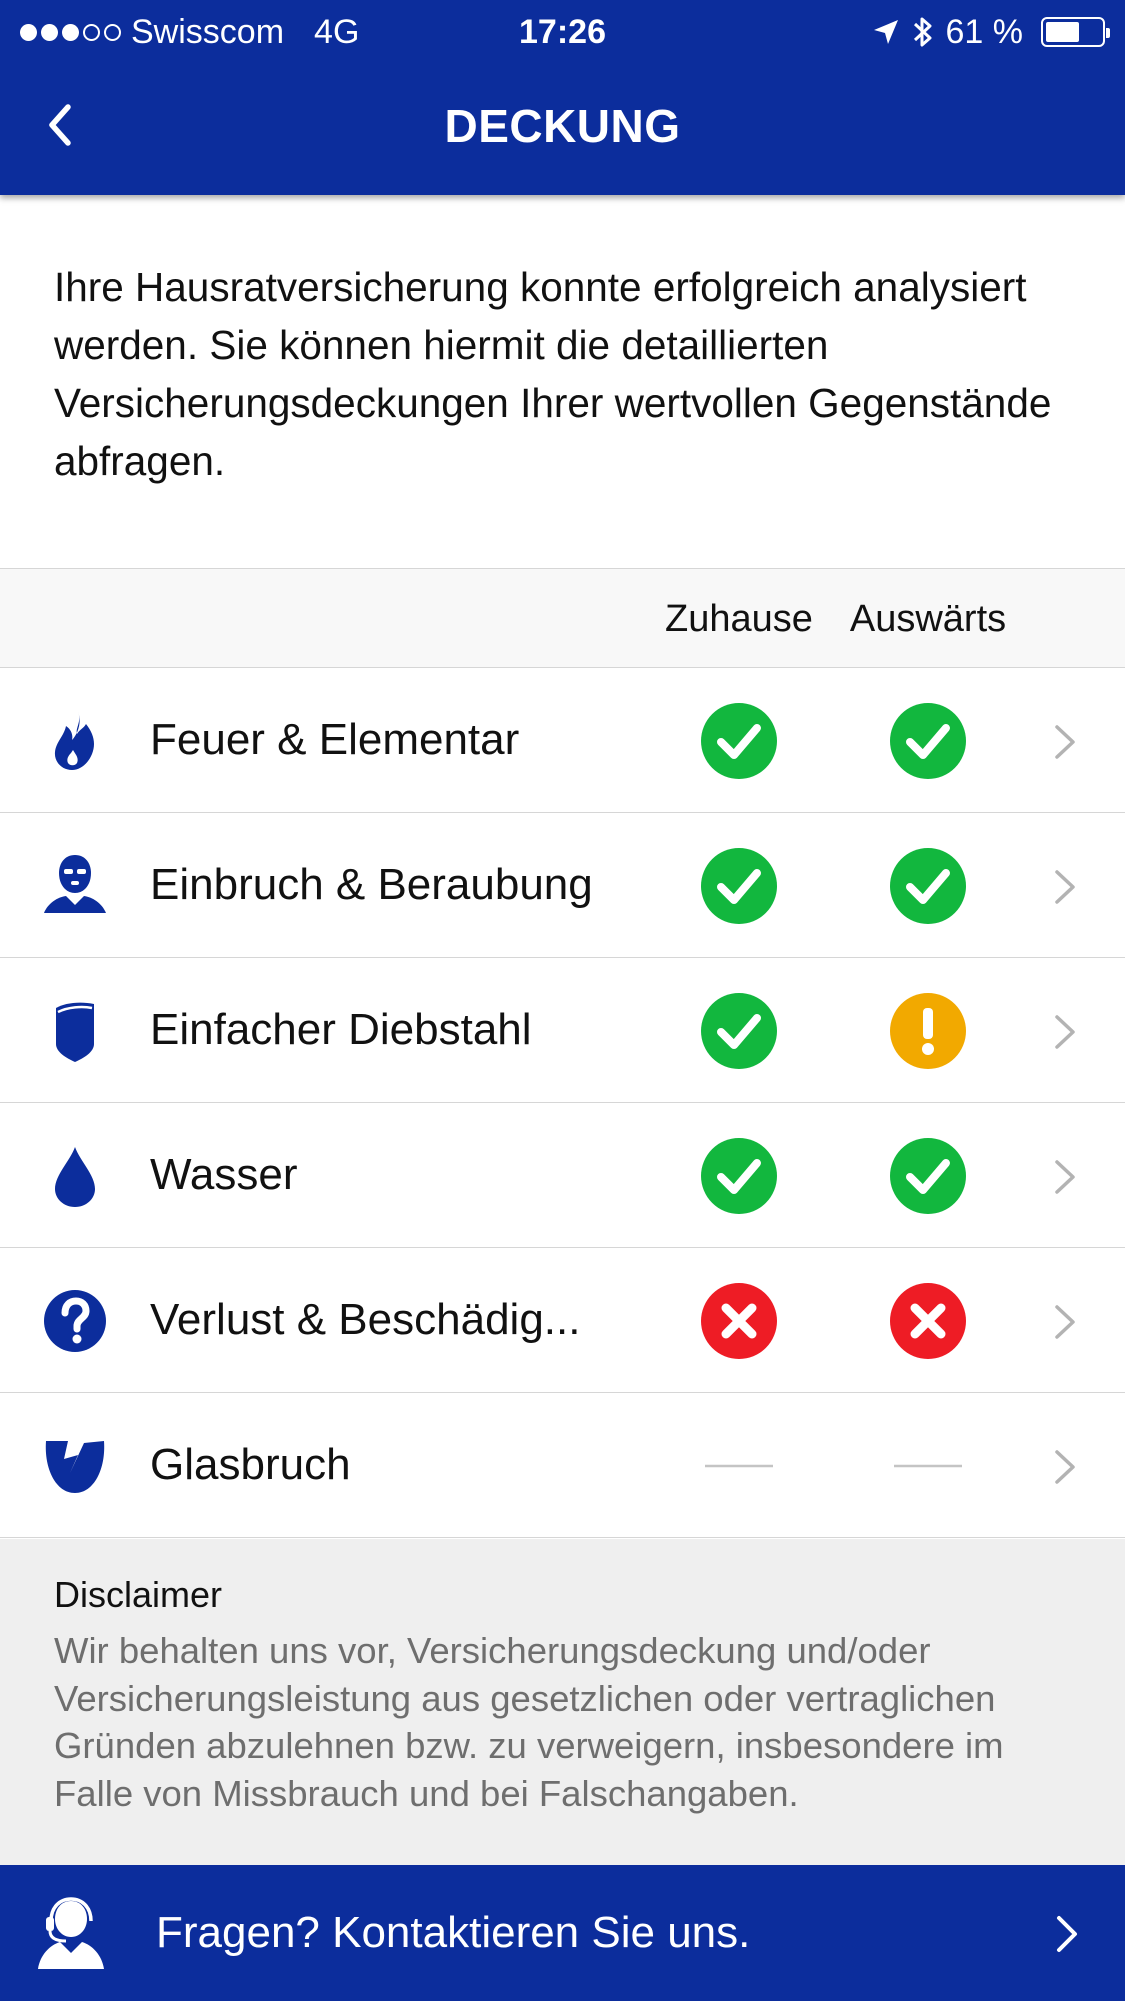 The image size is (1125, 2001). What do you see at coordinates (928, 619) in the screenshot?
I see `column-header-away: Auswärts` at bounding box center [928, 619].